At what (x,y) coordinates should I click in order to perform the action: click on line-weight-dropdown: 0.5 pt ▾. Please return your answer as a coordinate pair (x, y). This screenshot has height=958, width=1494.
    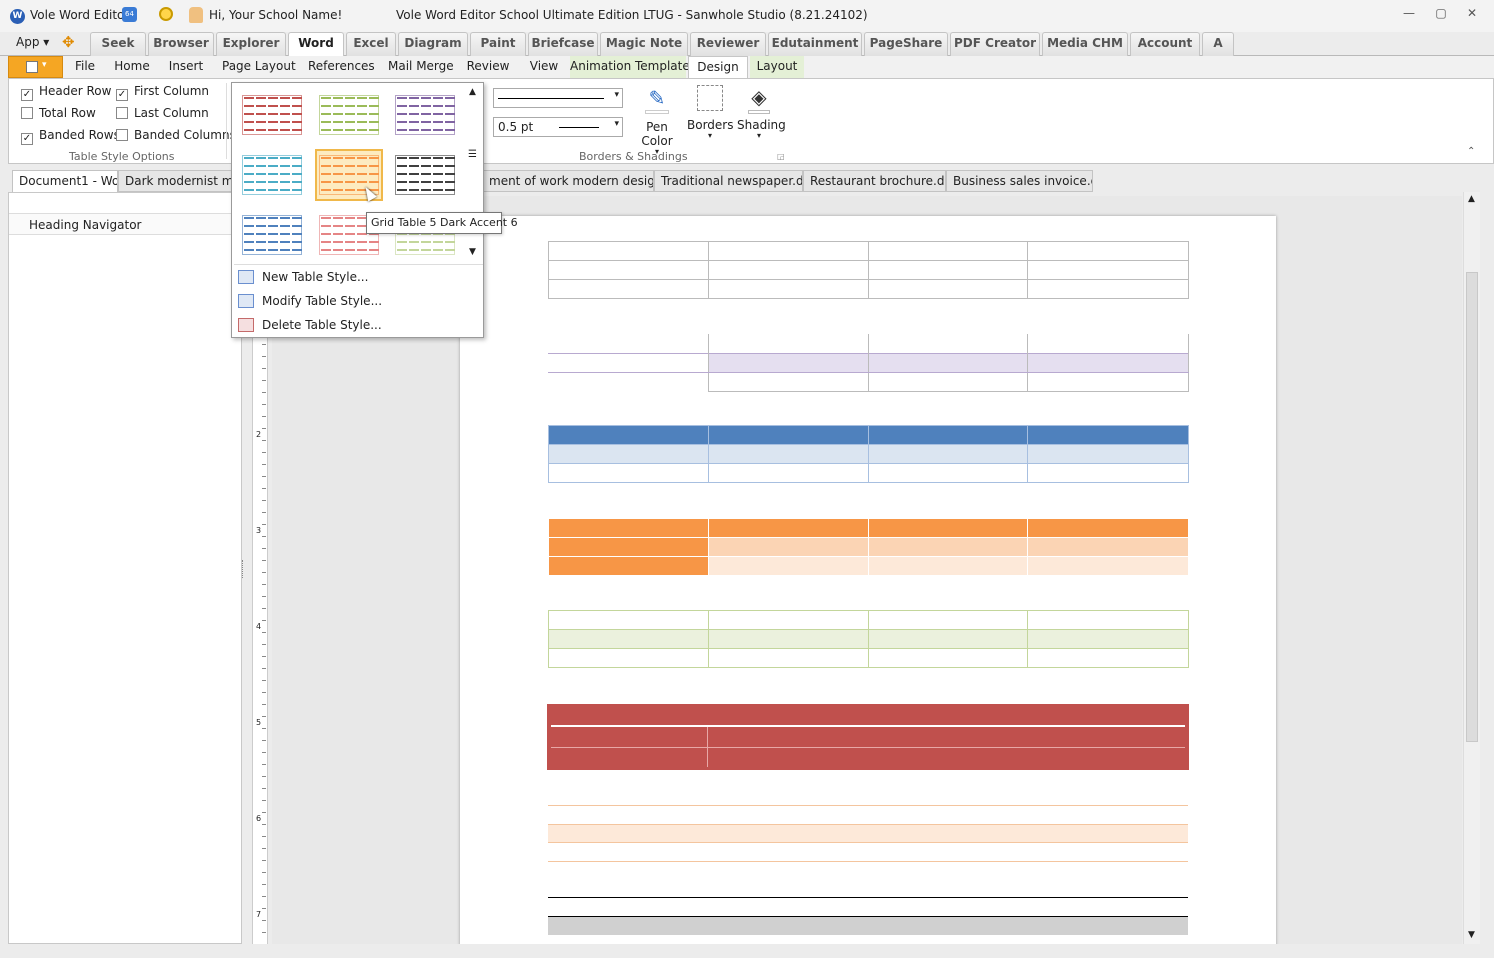
    Looking at the image, I should click on (558, 127).